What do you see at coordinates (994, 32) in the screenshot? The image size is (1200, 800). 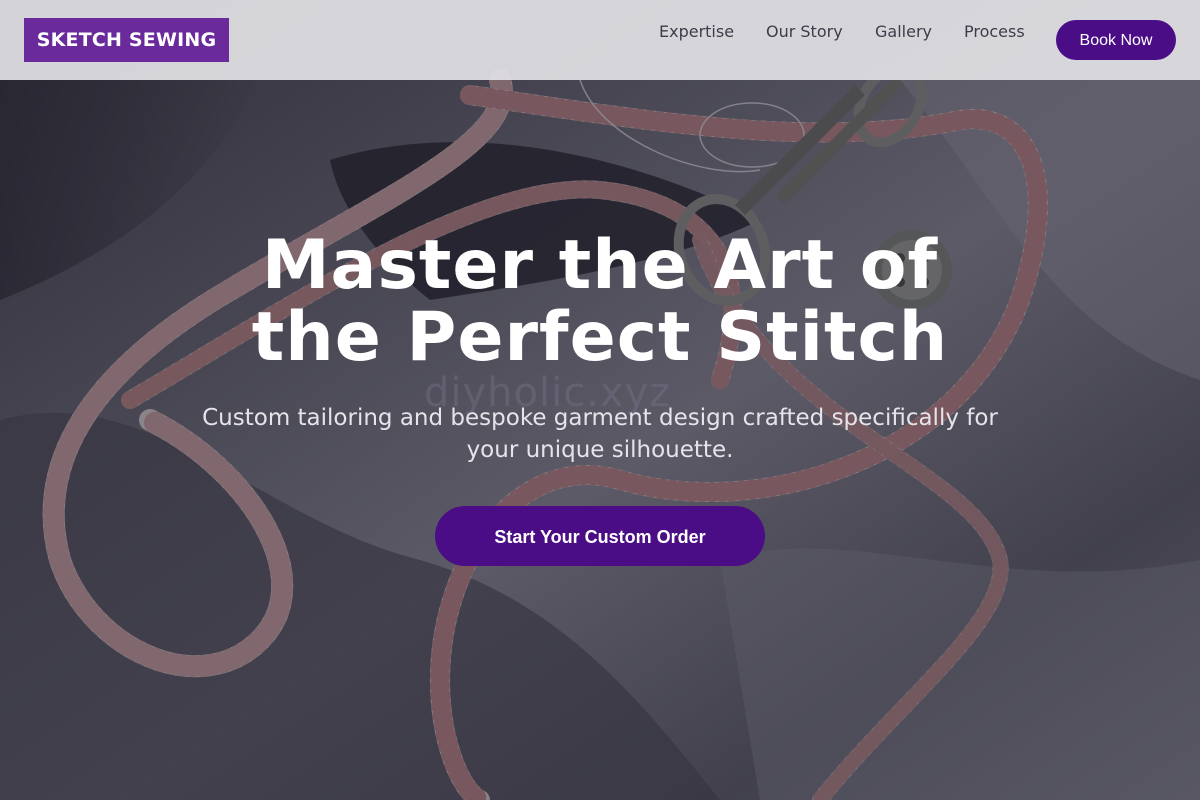 I see `nav-link-process: Process` at bounding box center [994, 32].